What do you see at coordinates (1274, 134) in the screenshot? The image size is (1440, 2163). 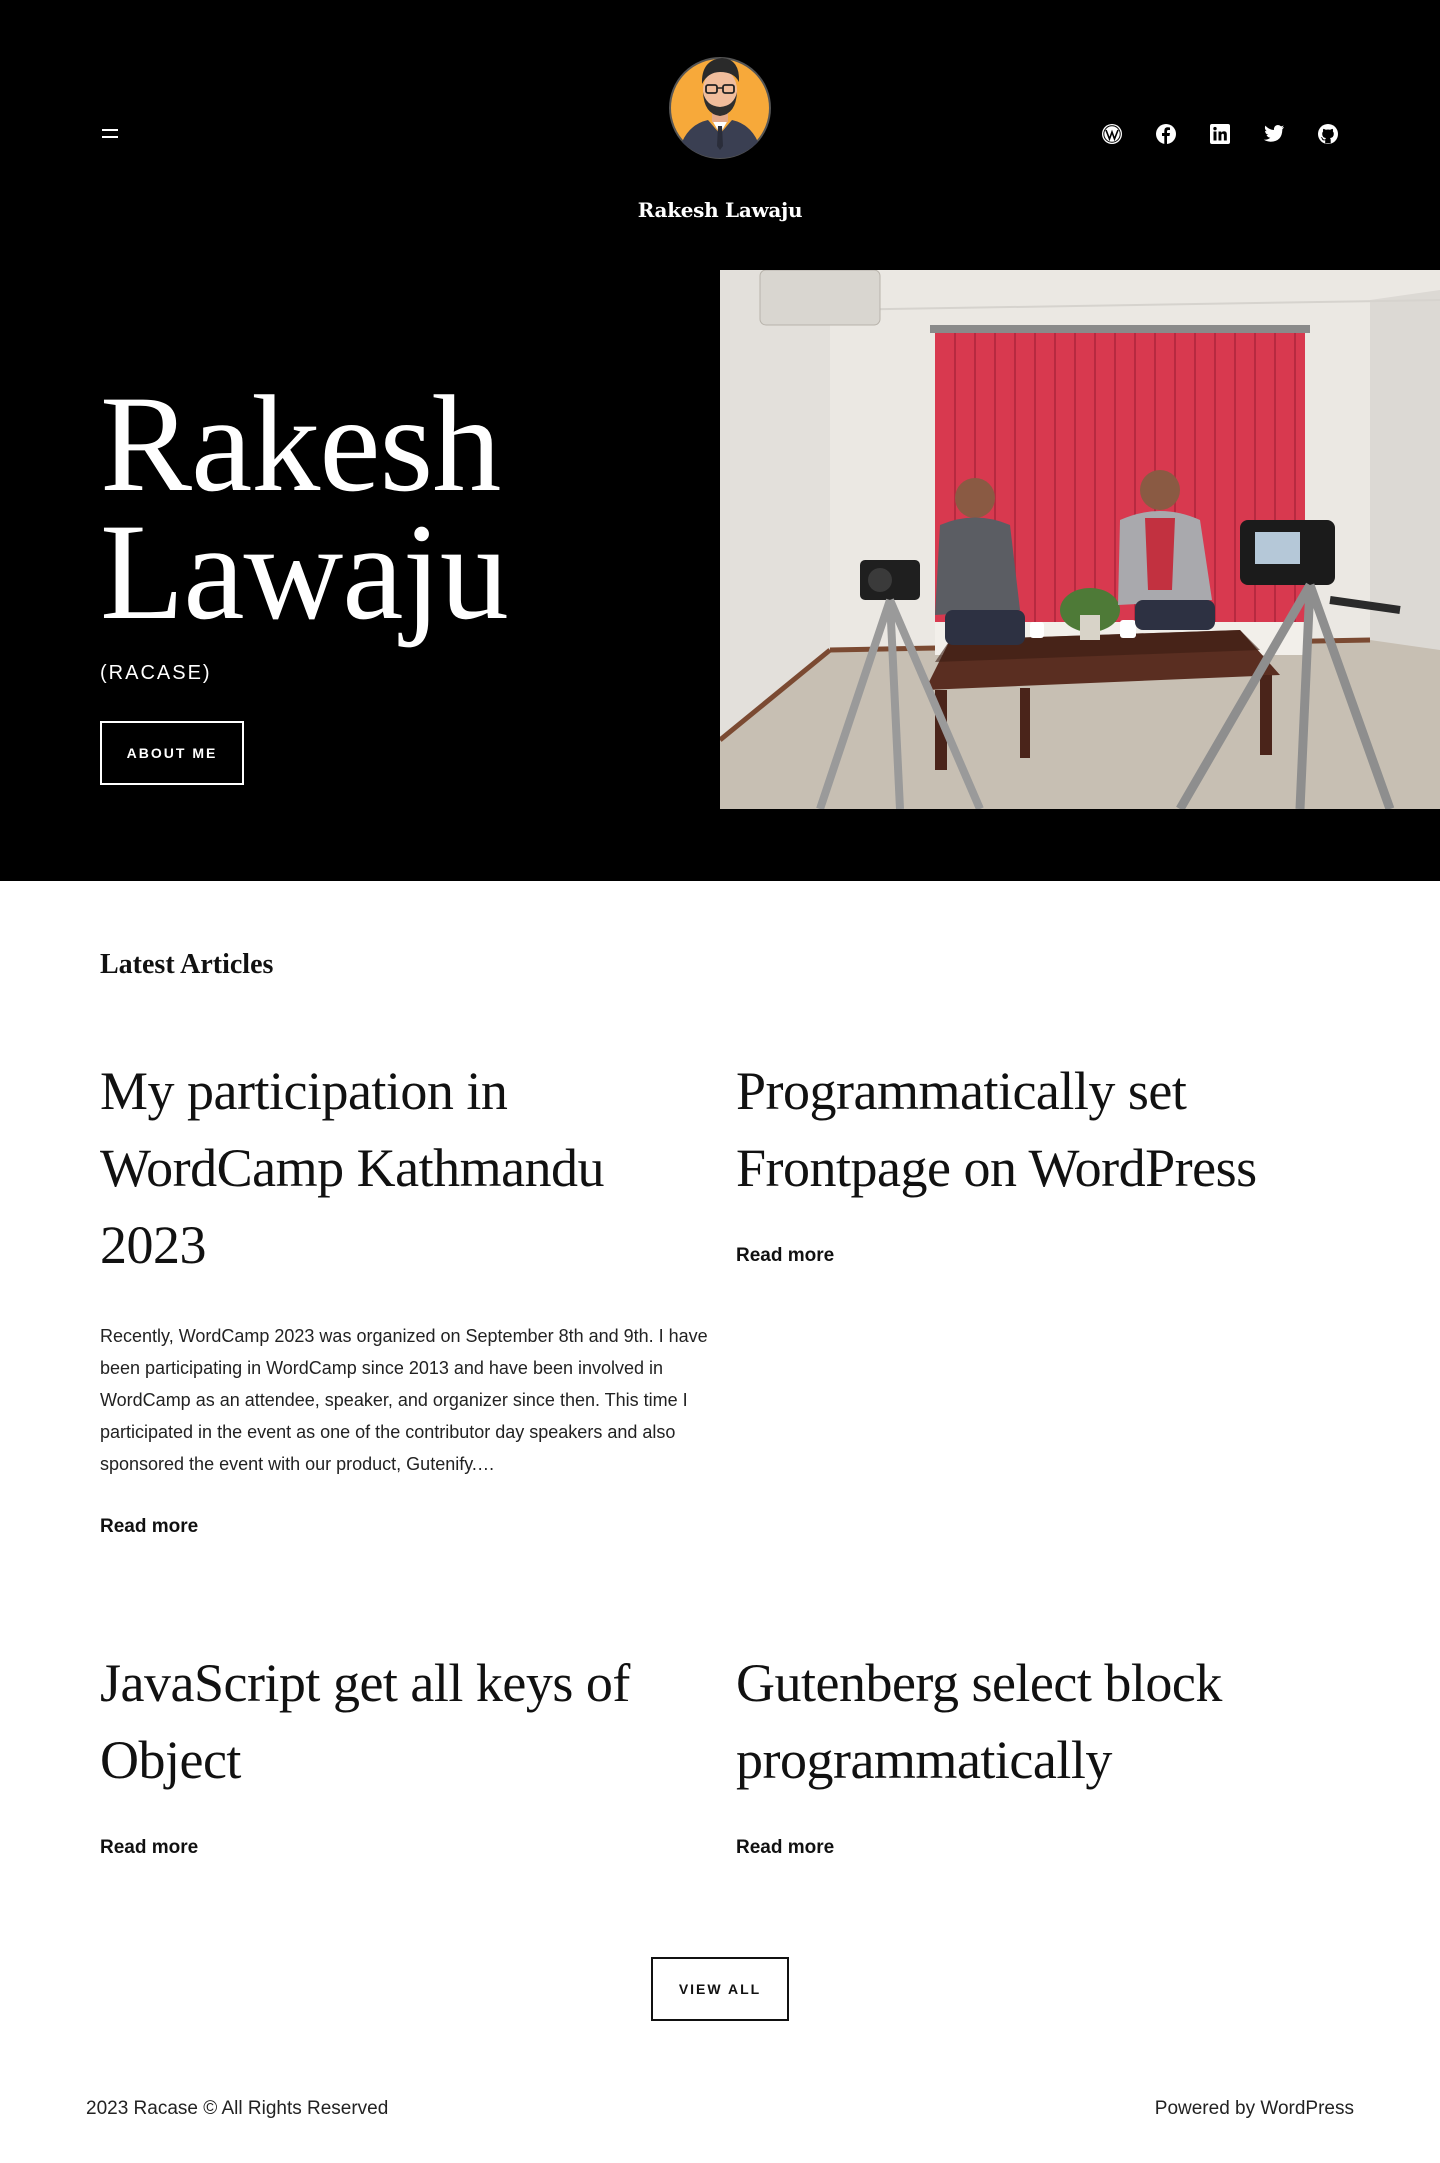 I see `twitter-icon` at bounding box center [1274, 134].